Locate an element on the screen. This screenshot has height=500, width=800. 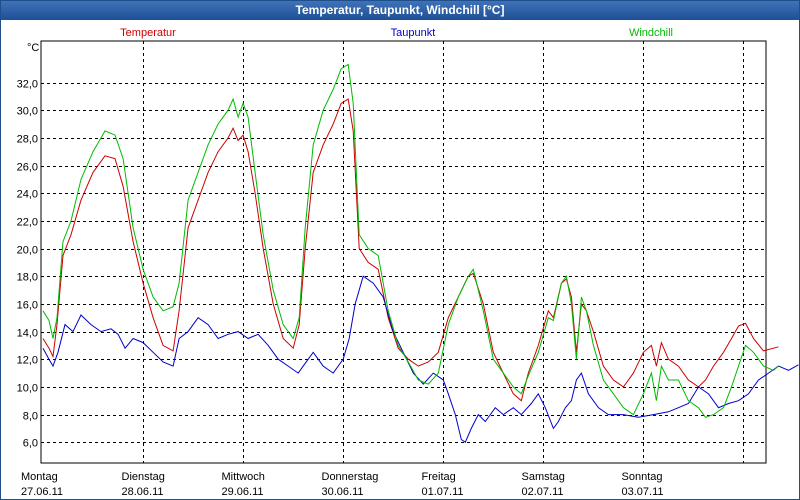
x-tick-date: 01.07.11 is located at coordinates (443, 492).